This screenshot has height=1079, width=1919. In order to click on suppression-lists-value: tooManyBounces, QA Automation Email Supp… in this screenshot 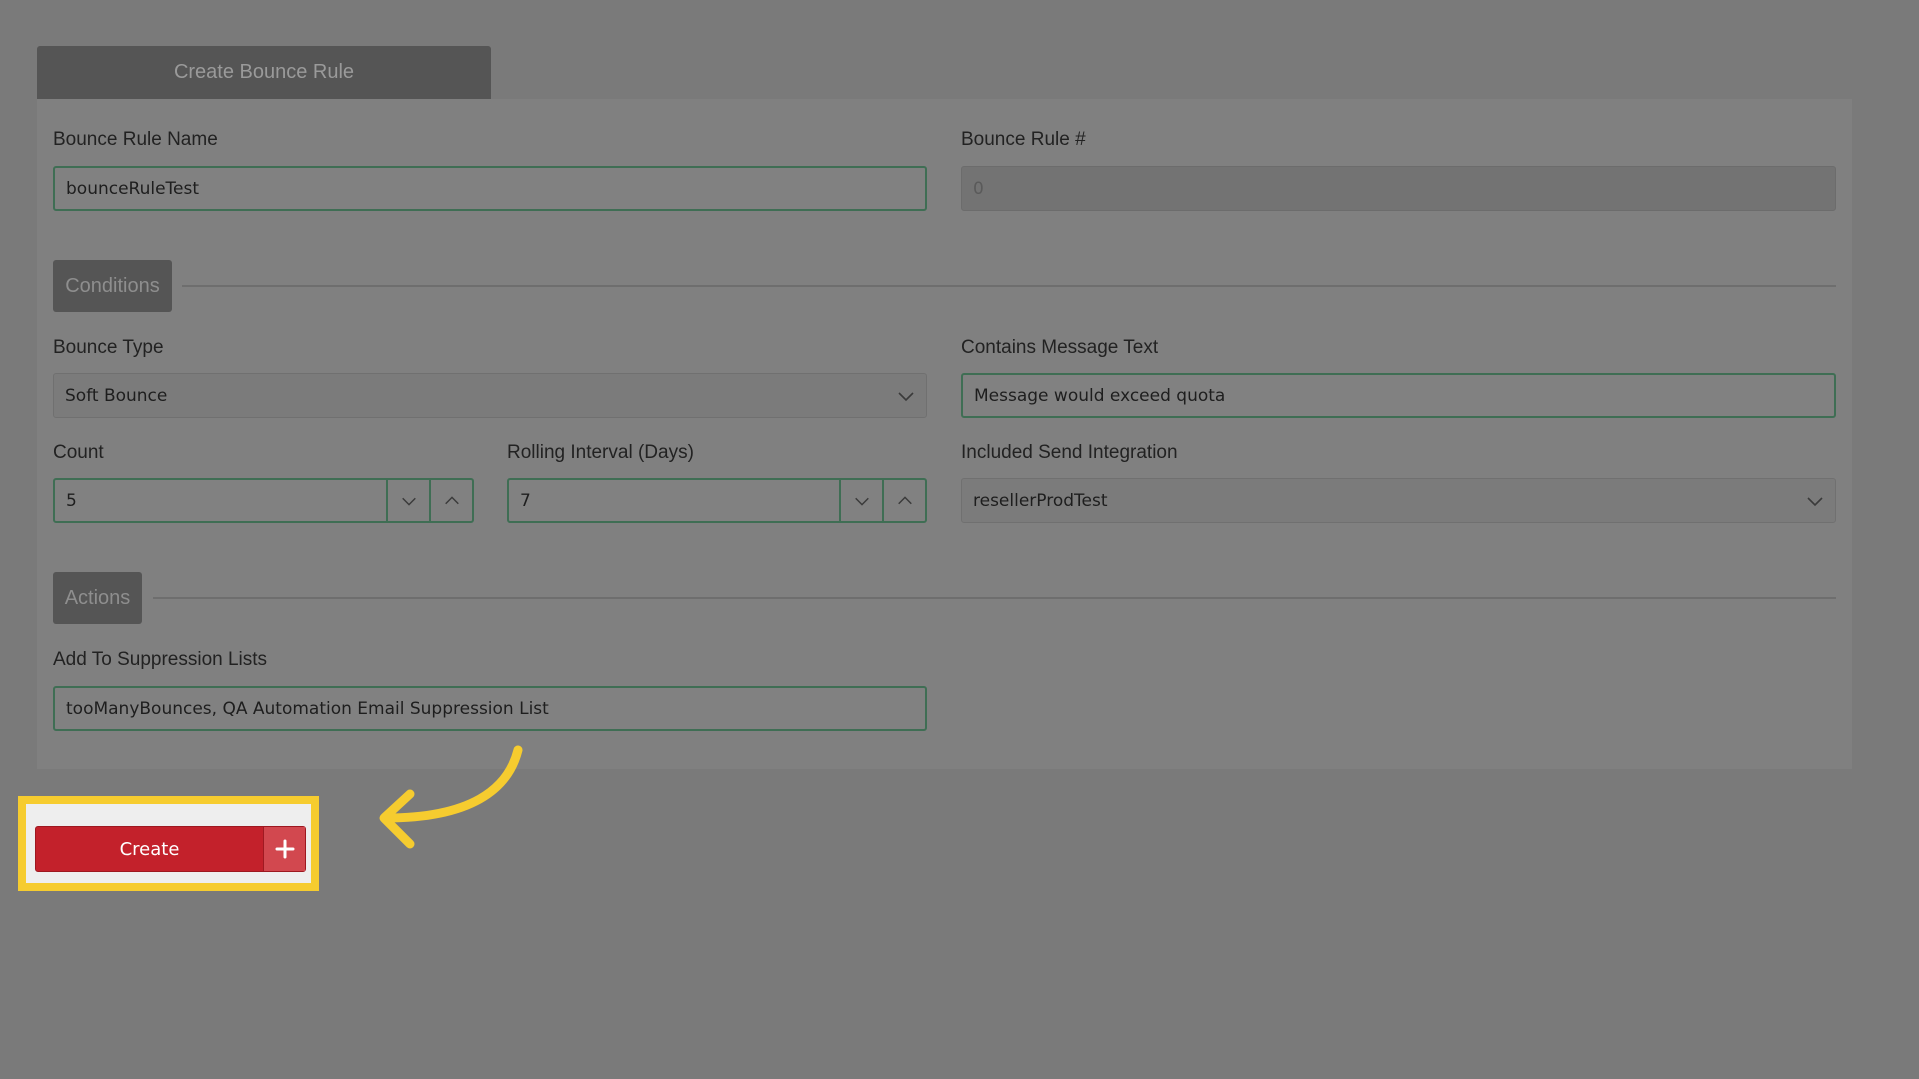, I will do `click(307, 708)`.